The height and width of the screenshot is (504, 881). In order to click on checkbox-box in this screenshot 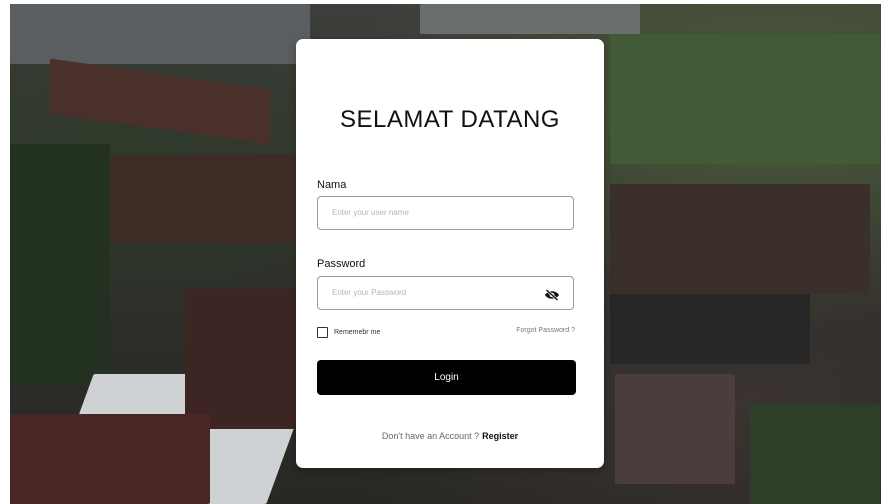, I will do `click(322, 332)`.